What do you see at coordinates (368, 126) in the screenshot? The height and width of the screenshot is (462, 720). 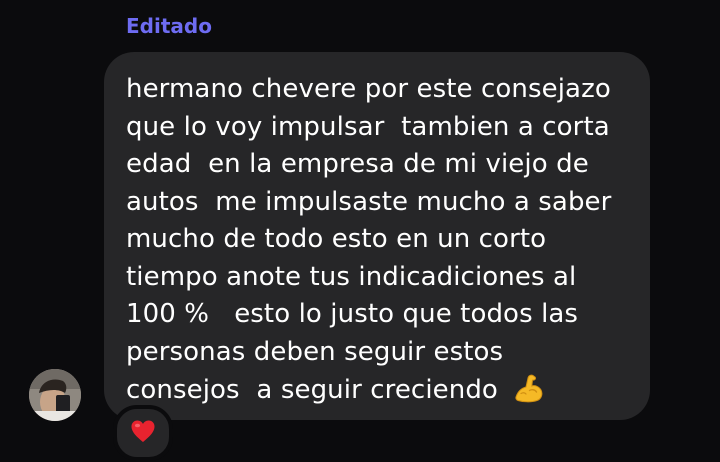 I see `message-line-2: que lo voy impulsar tambien a corta` at bounding box center [368, 126].